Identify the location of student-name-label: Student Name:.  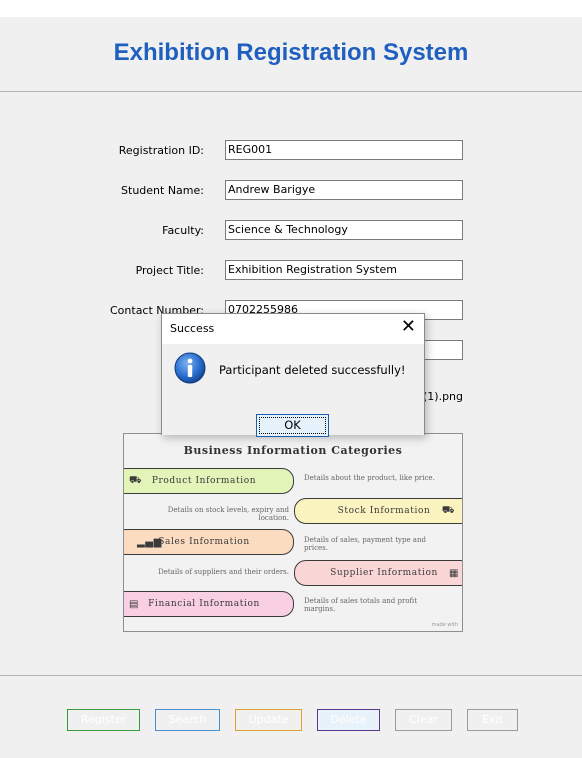
(162, 190).